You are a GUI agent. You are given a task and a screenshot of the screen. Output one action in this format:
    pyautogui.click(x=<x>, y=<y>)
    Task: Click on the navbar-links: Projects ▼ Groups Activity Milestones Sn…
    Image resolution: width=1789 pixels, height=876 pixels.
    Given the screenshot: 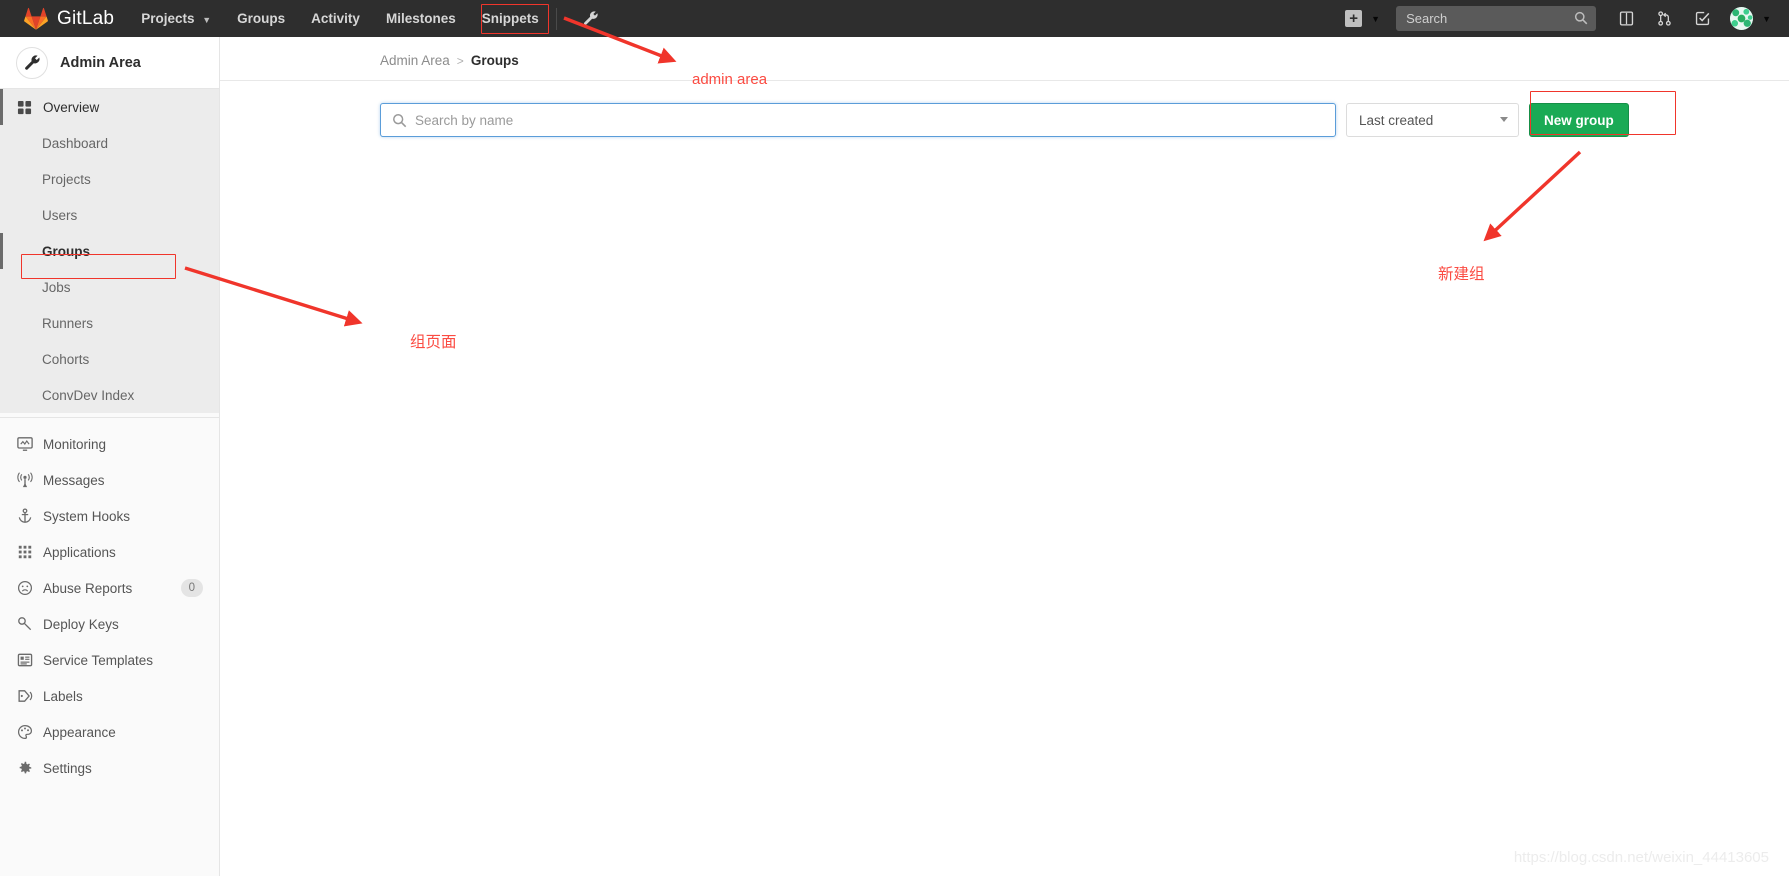 What is the action you would take?
    pyautogui.click(x=374, y=18)
    